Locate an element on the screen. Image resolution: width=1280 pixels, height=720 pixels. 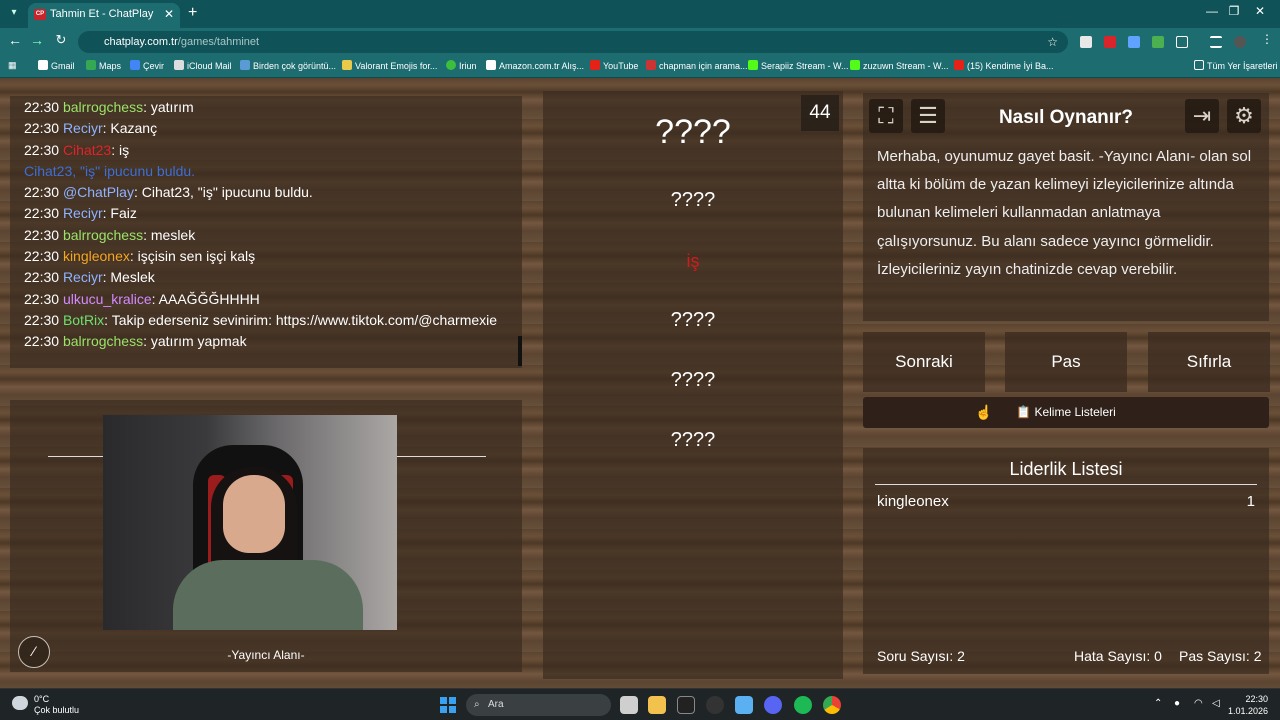
forward-icon: → is located at coordinates (37, 40).